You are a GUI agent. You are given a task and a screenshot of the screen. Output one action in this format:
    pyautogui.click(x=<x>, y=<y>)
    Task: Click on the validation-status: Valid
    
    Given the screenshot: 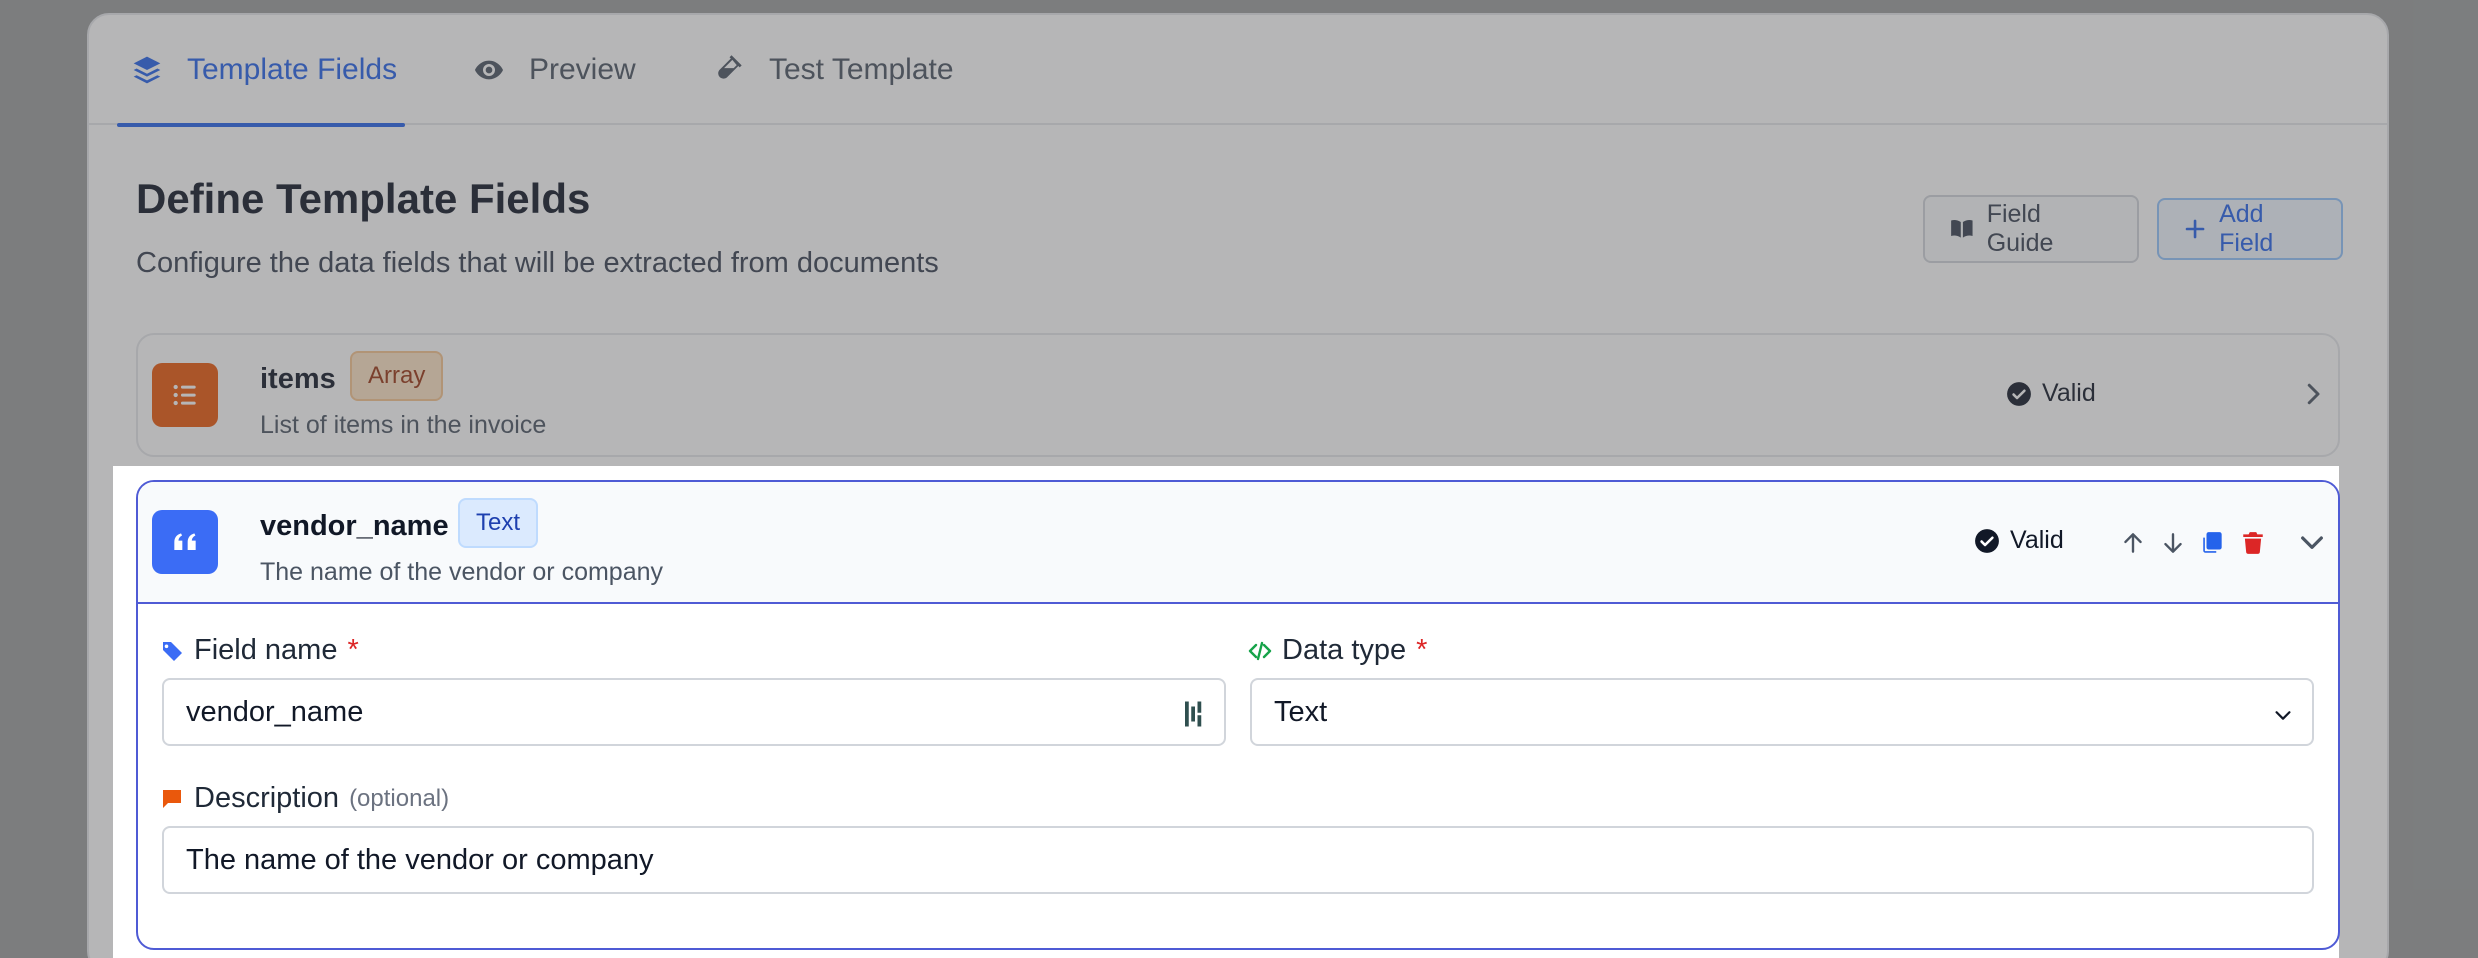 What is the action you would take?
    pyautogui.click(x=2019, y=540)
    